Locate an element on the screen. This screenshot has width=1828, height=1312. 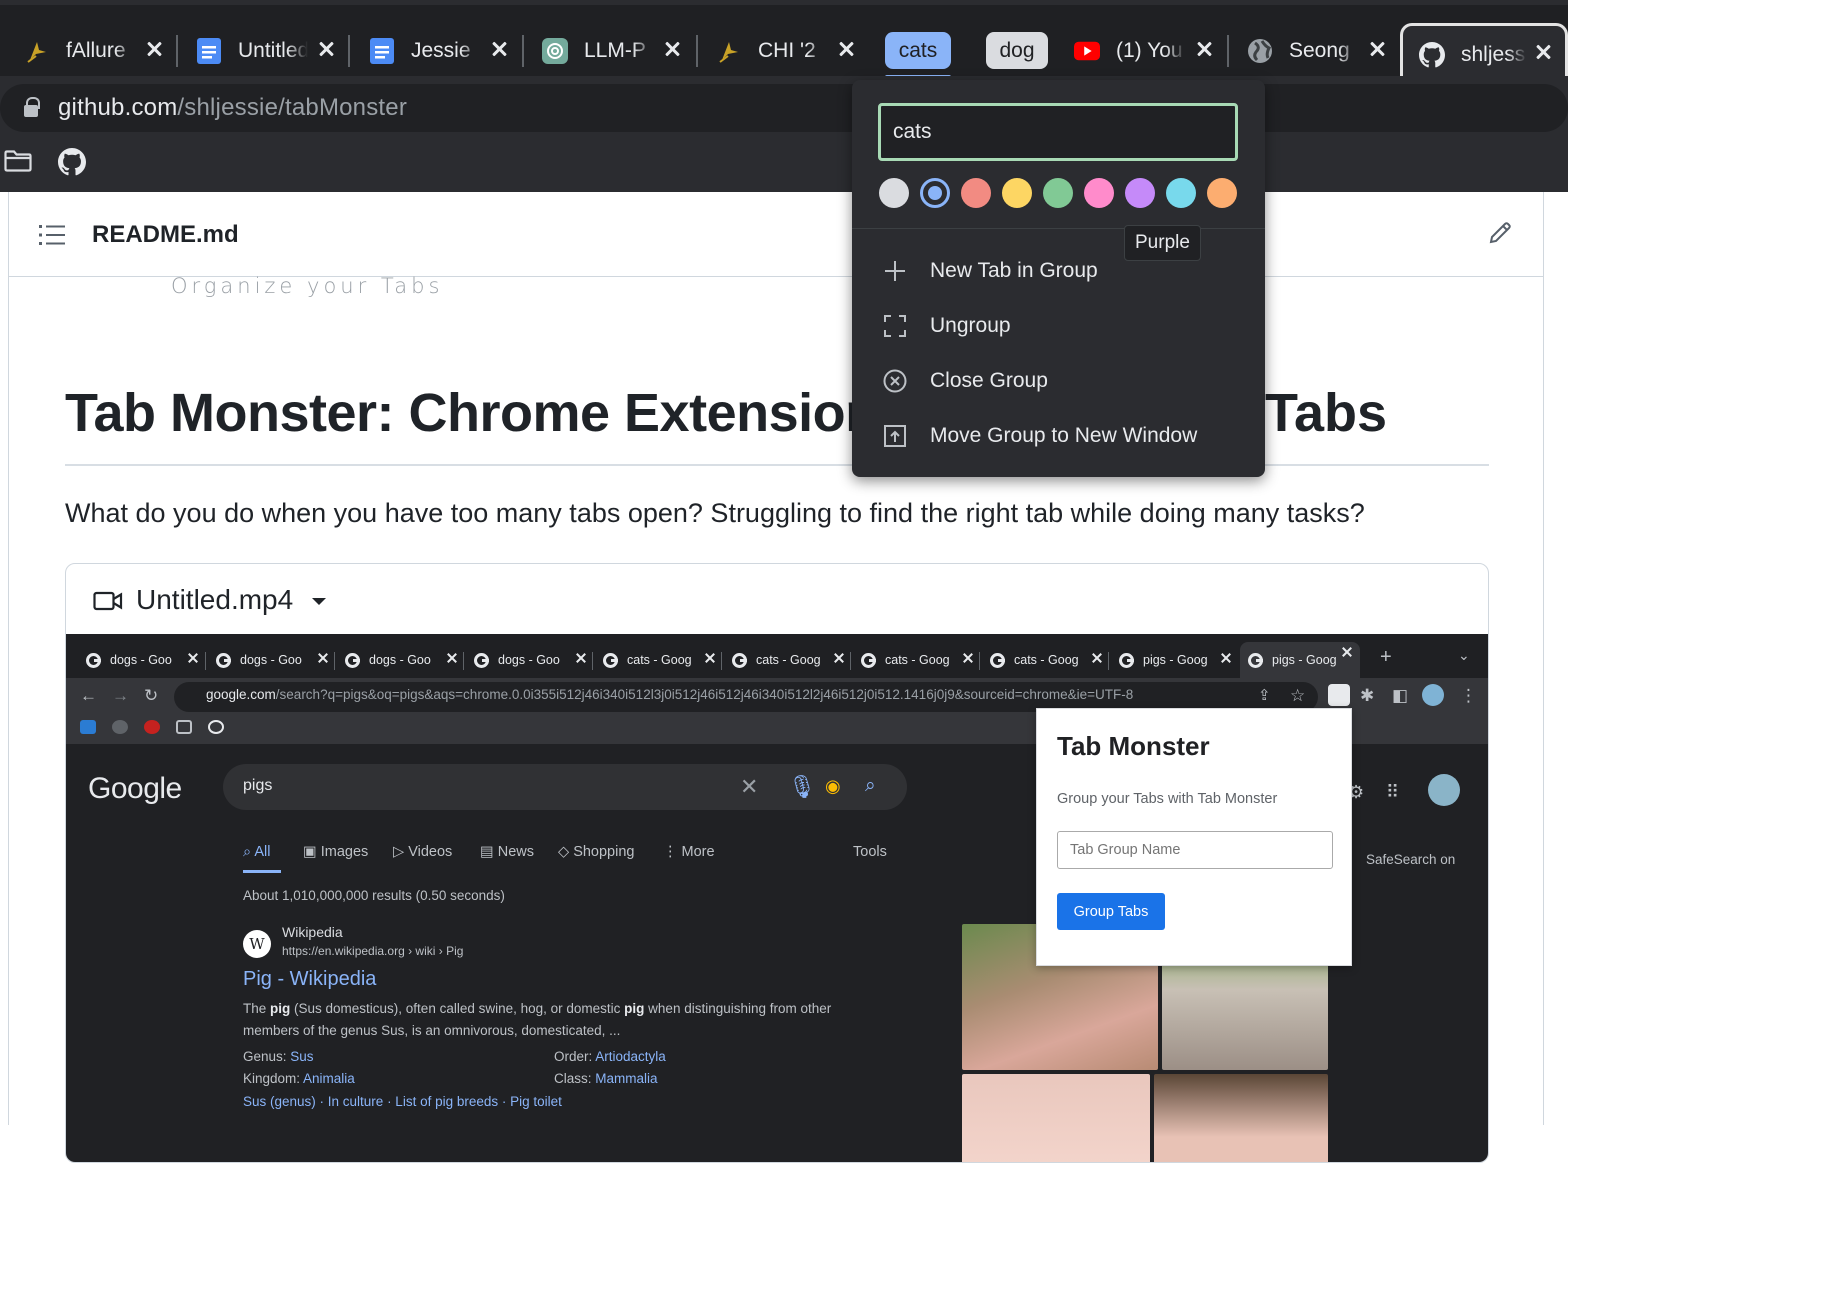
tab-title: LLM-P is located at coordinates (615, 50).